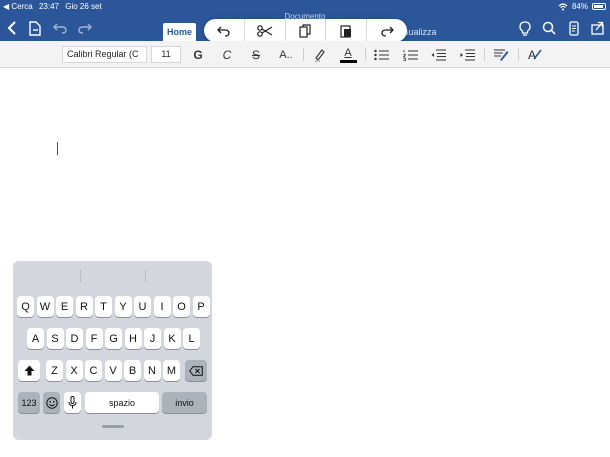 The image size is (610, 457). What do you see at coordinates (55, 338) in the screenshot?
I see `key-s: S` at bounding box center [55, 338].